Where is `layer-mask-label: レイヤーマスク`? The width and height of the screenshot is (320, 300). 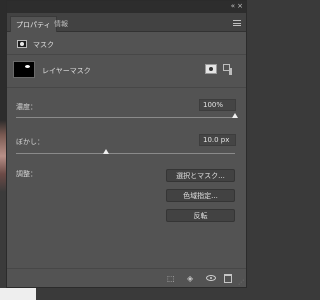
layer-mask-label: レイヤーマスク is located at coordinates (66, 71).